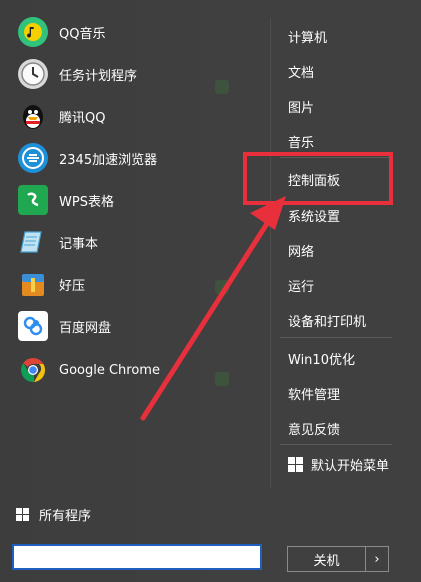  I want to click on app-item-qq-music: QQ音乐, so click(61, 32).